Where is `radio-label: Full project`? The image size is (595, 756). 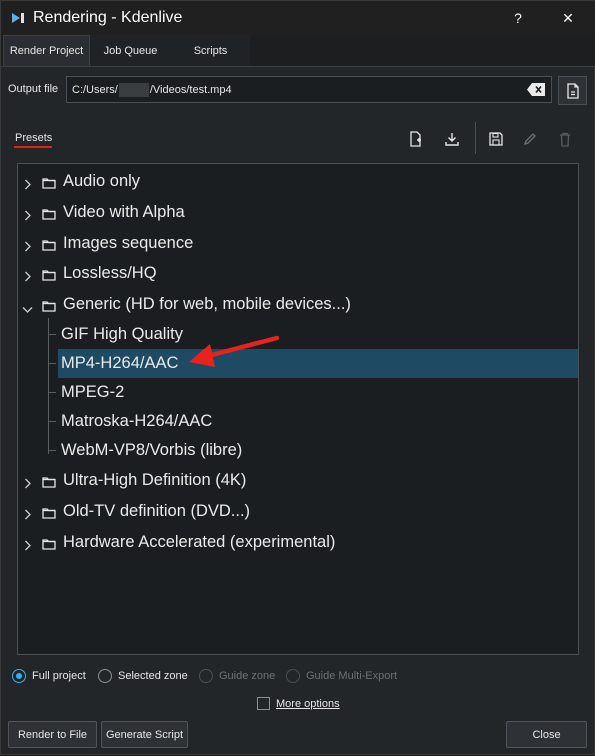 radio-label: Full project is located at coordinates (59, 676).